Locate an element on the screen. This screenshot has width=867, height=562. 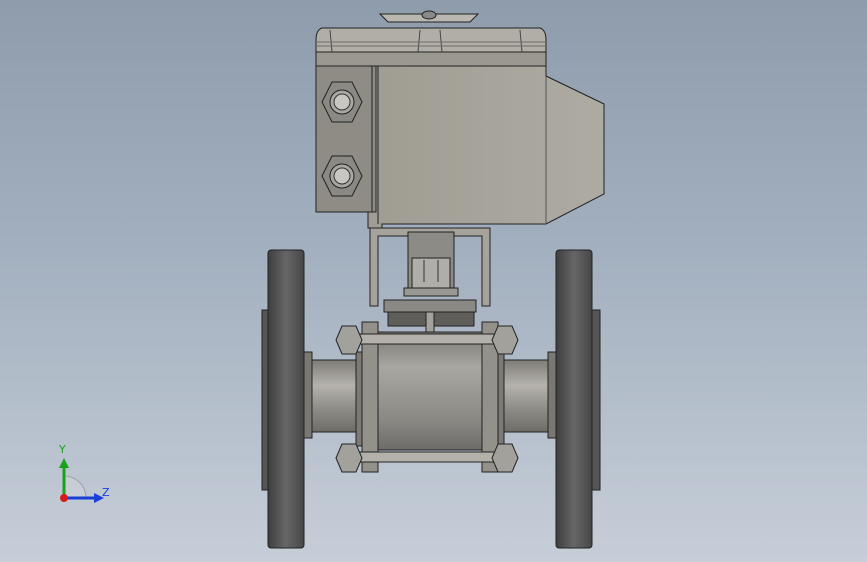
bolt-bottom-right is located at coordinates (505, 458).